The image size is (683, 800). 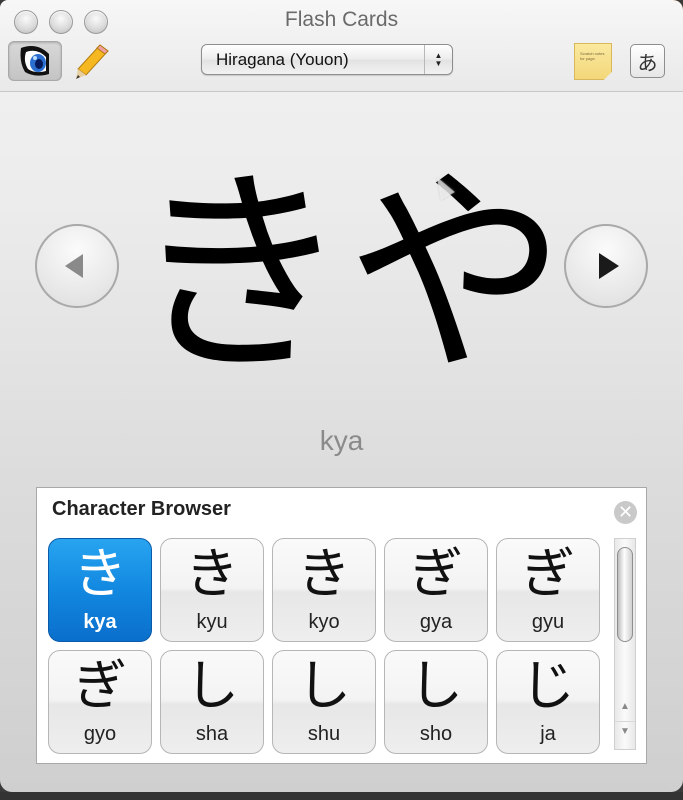 What do you see at coordinates (548, 685) in the screenshot?
I see `tile-kana: じ` at bounding box center [548, 685].